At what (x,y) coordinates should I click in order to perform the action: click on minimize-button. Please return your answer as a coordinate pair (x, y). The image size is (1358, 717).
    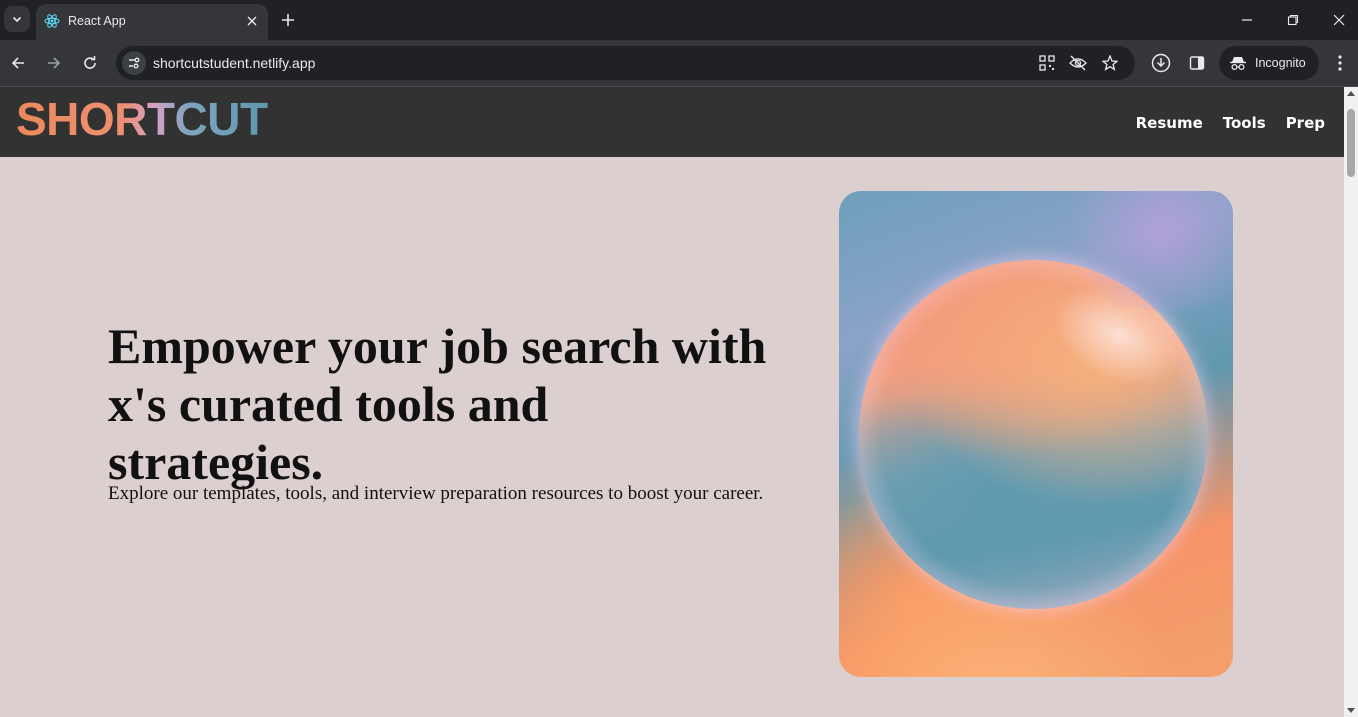
    Looking at the image, I should click on (1247, 20).